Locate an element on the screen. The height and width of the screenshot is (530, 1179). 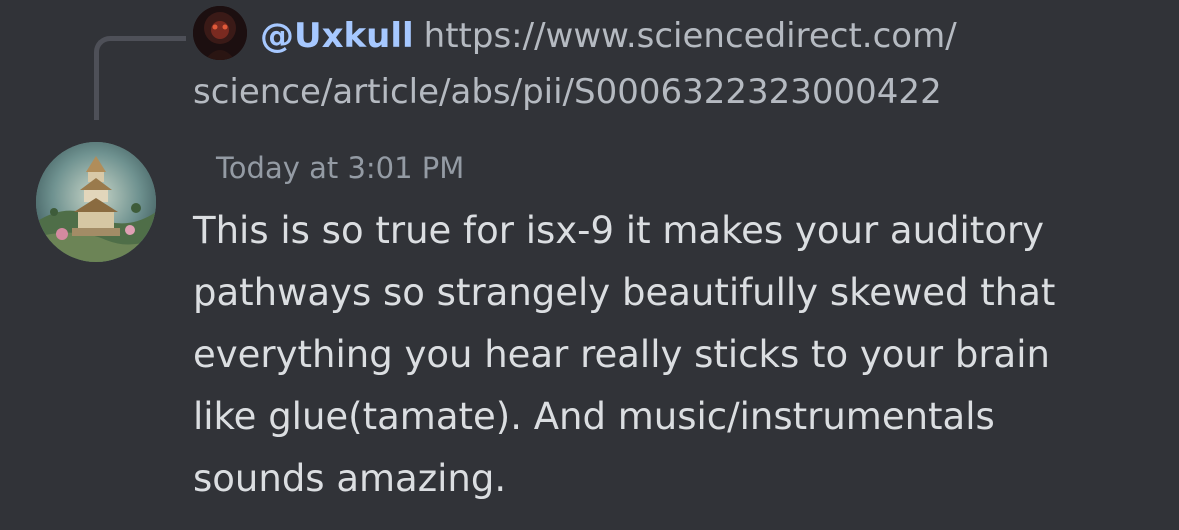
message-line: sounds amazing. is located at coordinates (350, 478).